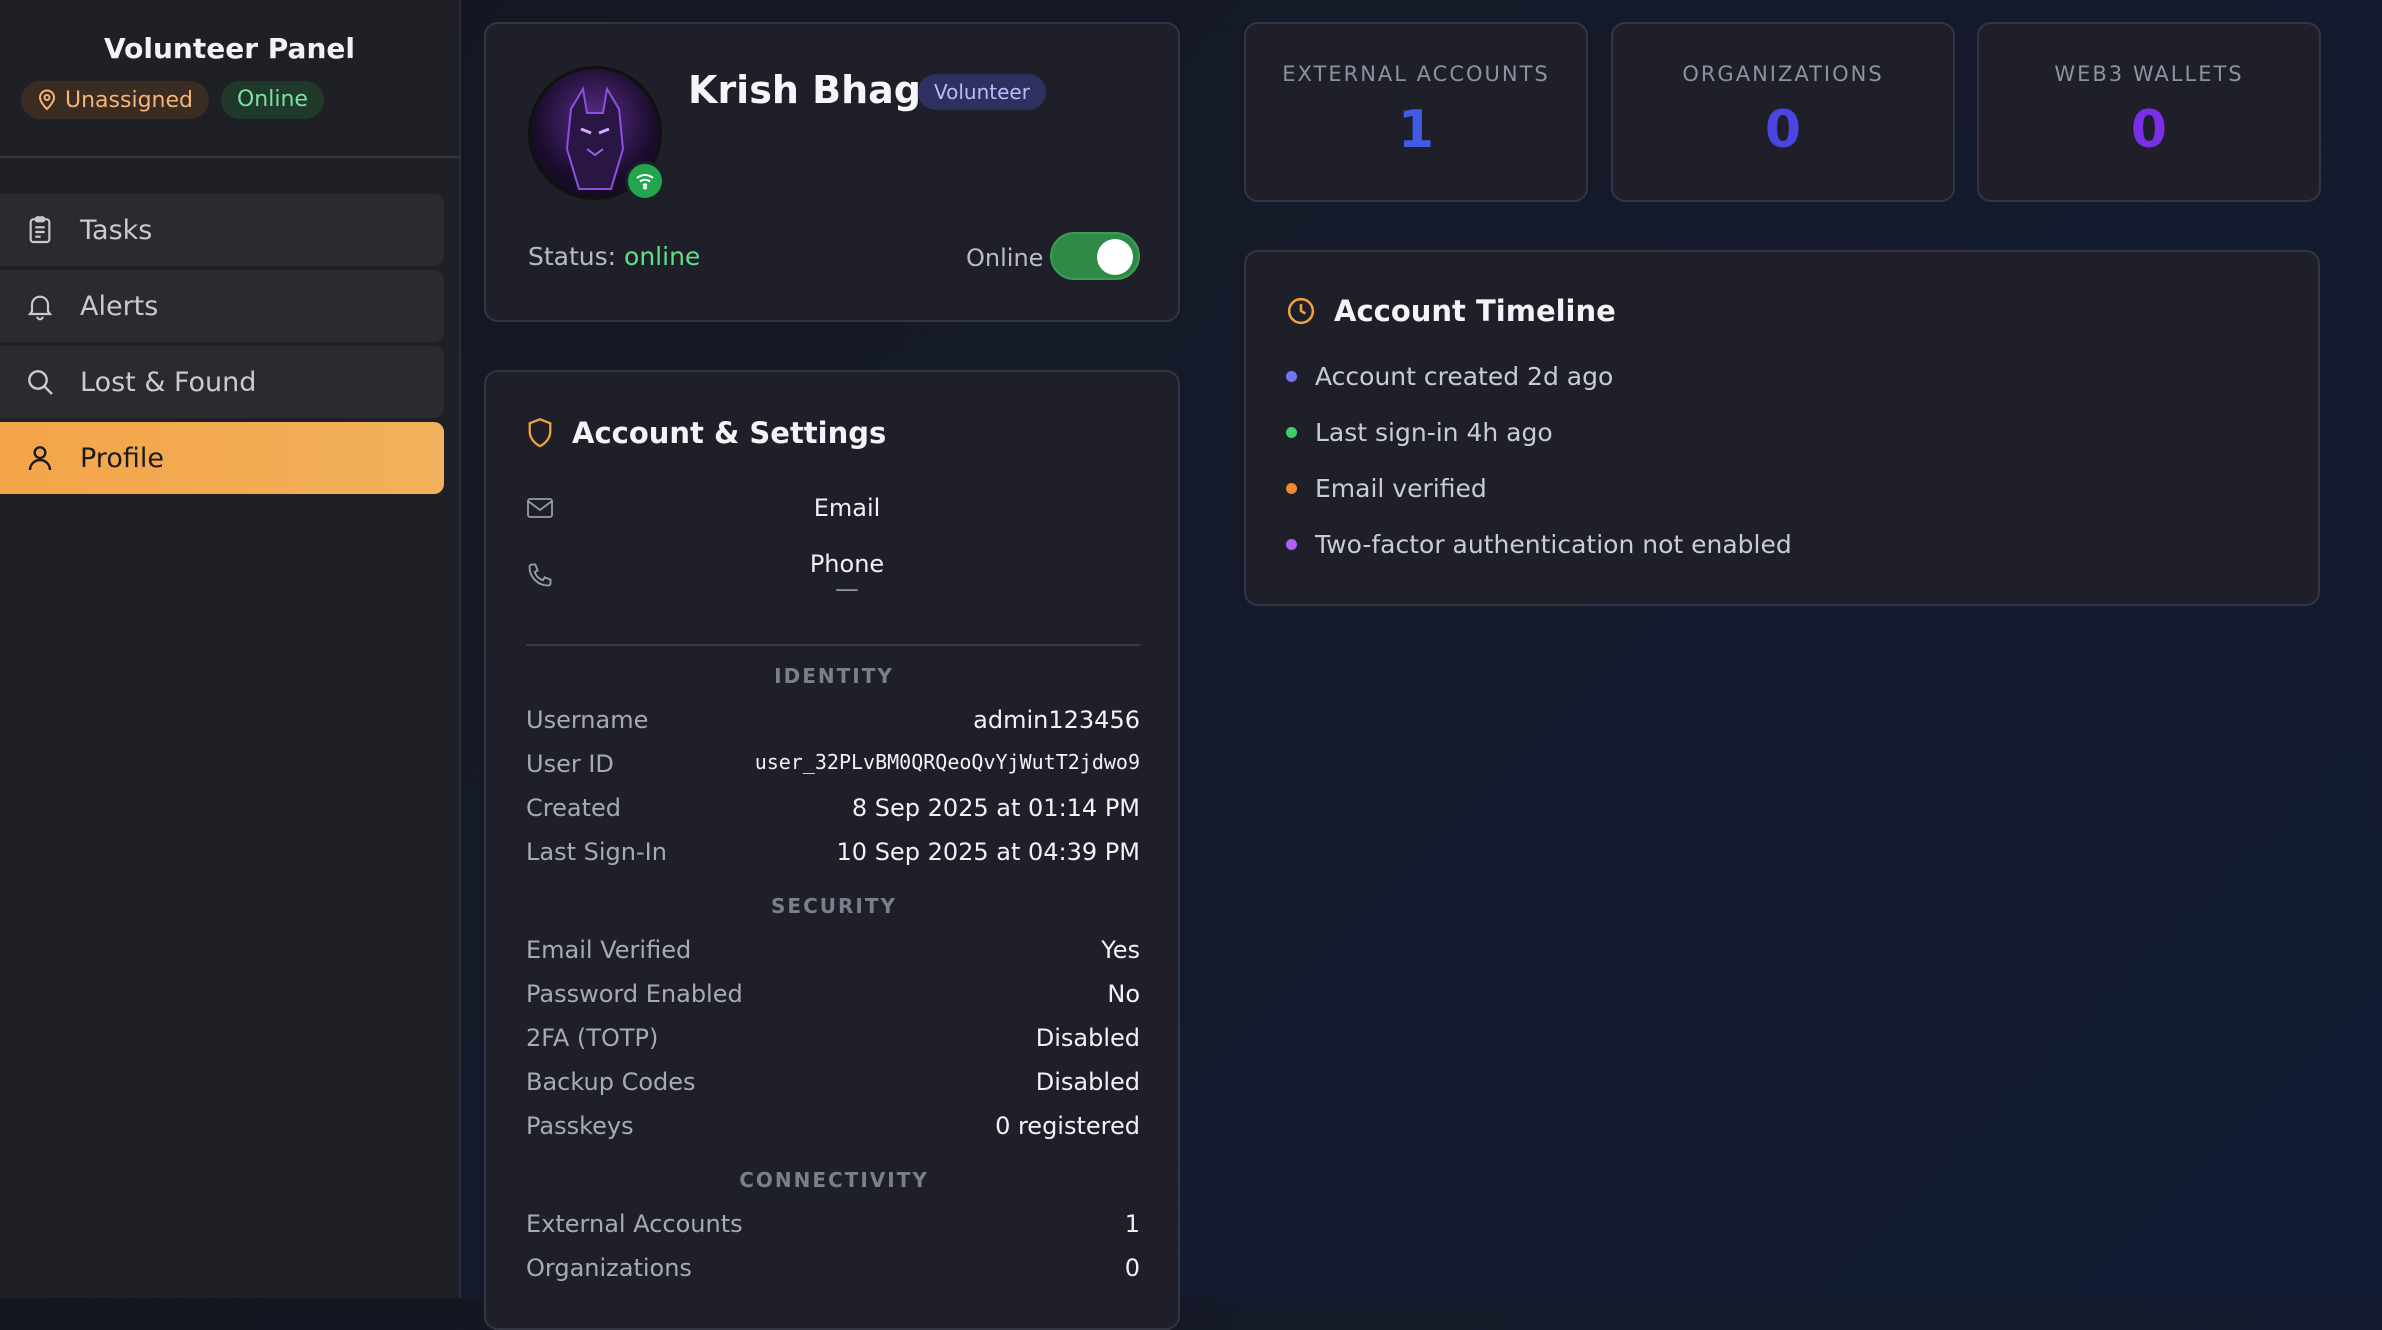  Describe the element at coordinates (1123, 994) in the screenshot. I see `row-value: No` at that location.